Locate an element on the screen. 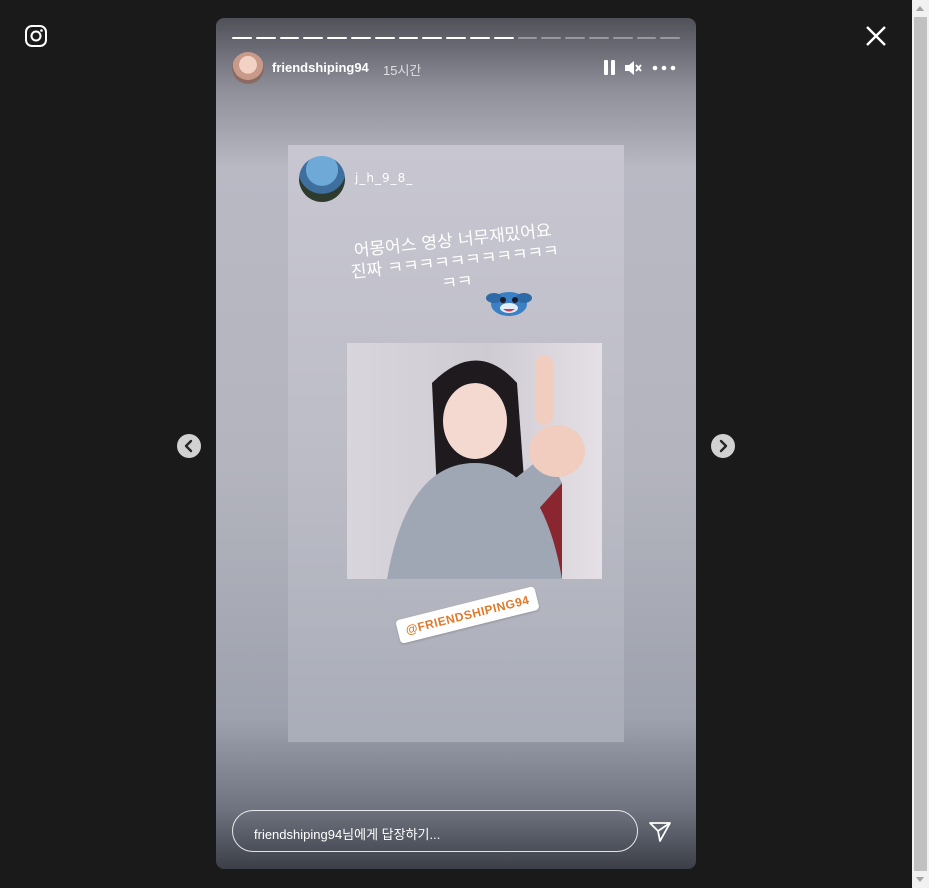 The width and height of the screenshot is (929, 888). send-icon is located at coordinates (660, 831).